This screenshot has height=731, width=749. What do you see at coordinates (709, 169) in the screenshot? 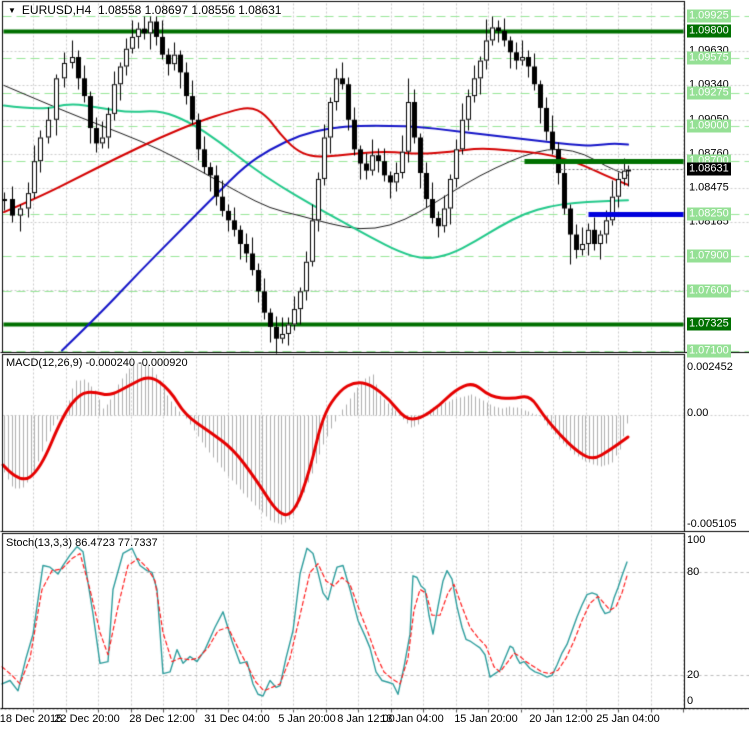
I see `price-level-label-current: 1.08631` at bounding box center [709, 169].